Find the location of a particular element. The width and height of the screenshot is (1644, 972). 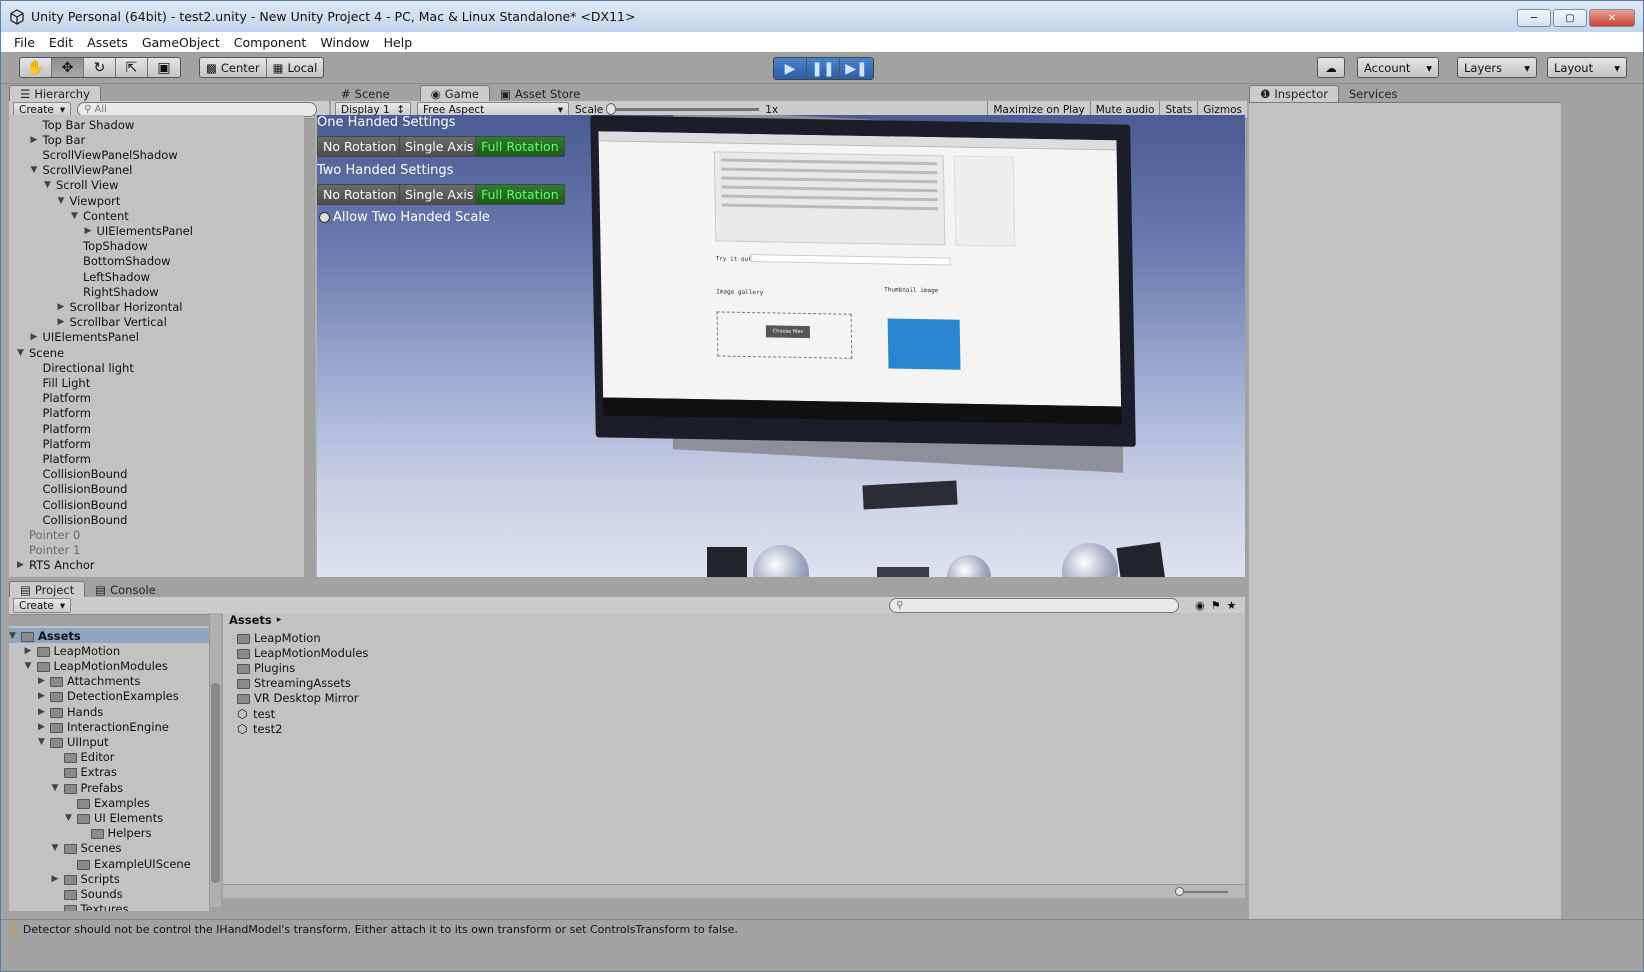

menu-gameobject: GameObject is located at coordinates (181, 42).